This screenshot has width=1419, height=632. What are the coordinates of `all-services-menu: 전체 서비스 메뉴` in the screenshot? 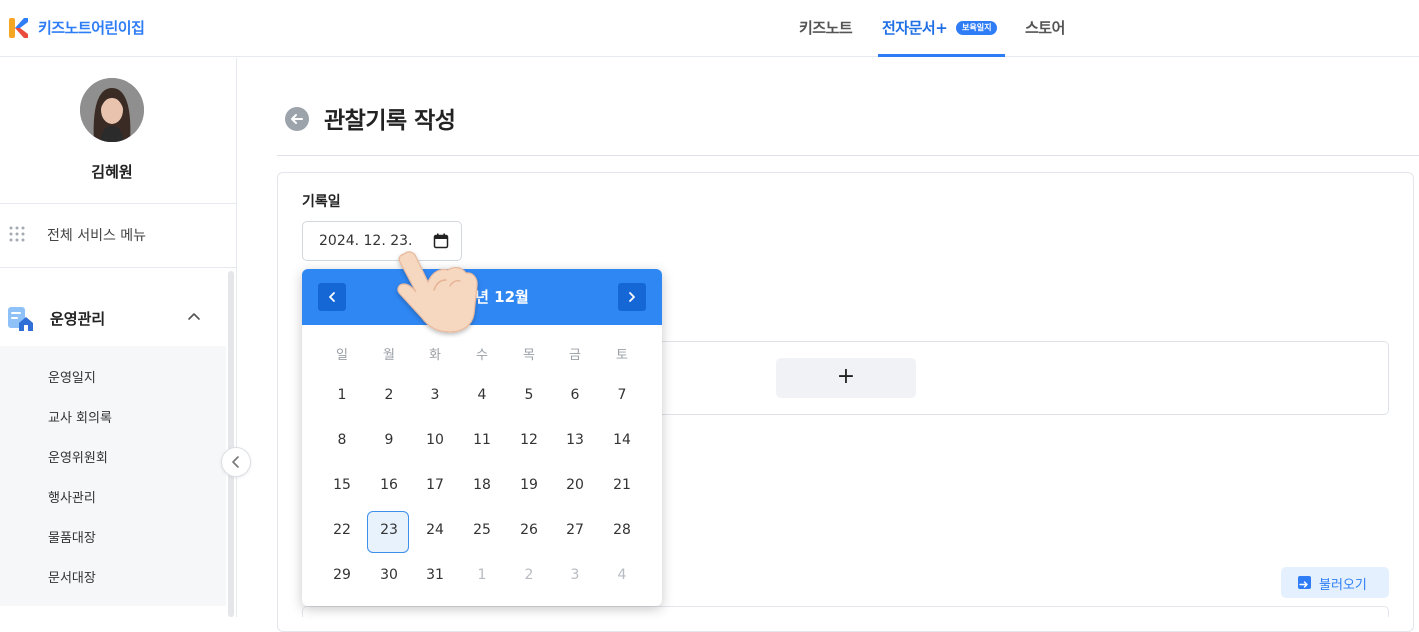 It's located at (96, 235).